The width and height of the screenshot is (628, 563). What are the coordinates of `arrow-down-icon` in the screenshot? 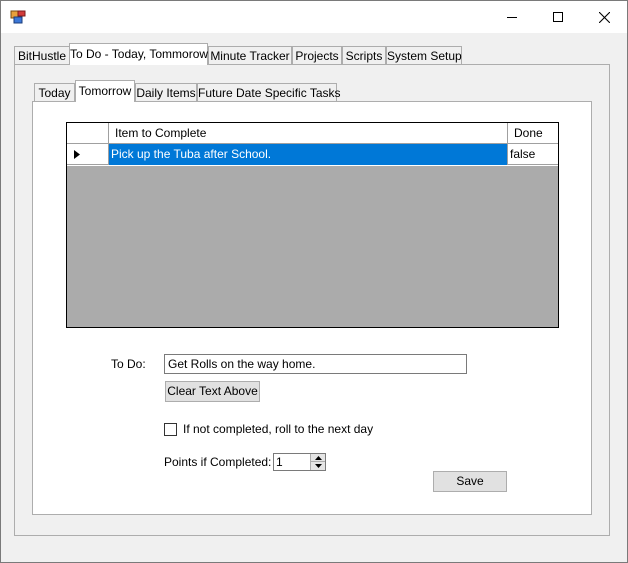 It's located at (318, 466).